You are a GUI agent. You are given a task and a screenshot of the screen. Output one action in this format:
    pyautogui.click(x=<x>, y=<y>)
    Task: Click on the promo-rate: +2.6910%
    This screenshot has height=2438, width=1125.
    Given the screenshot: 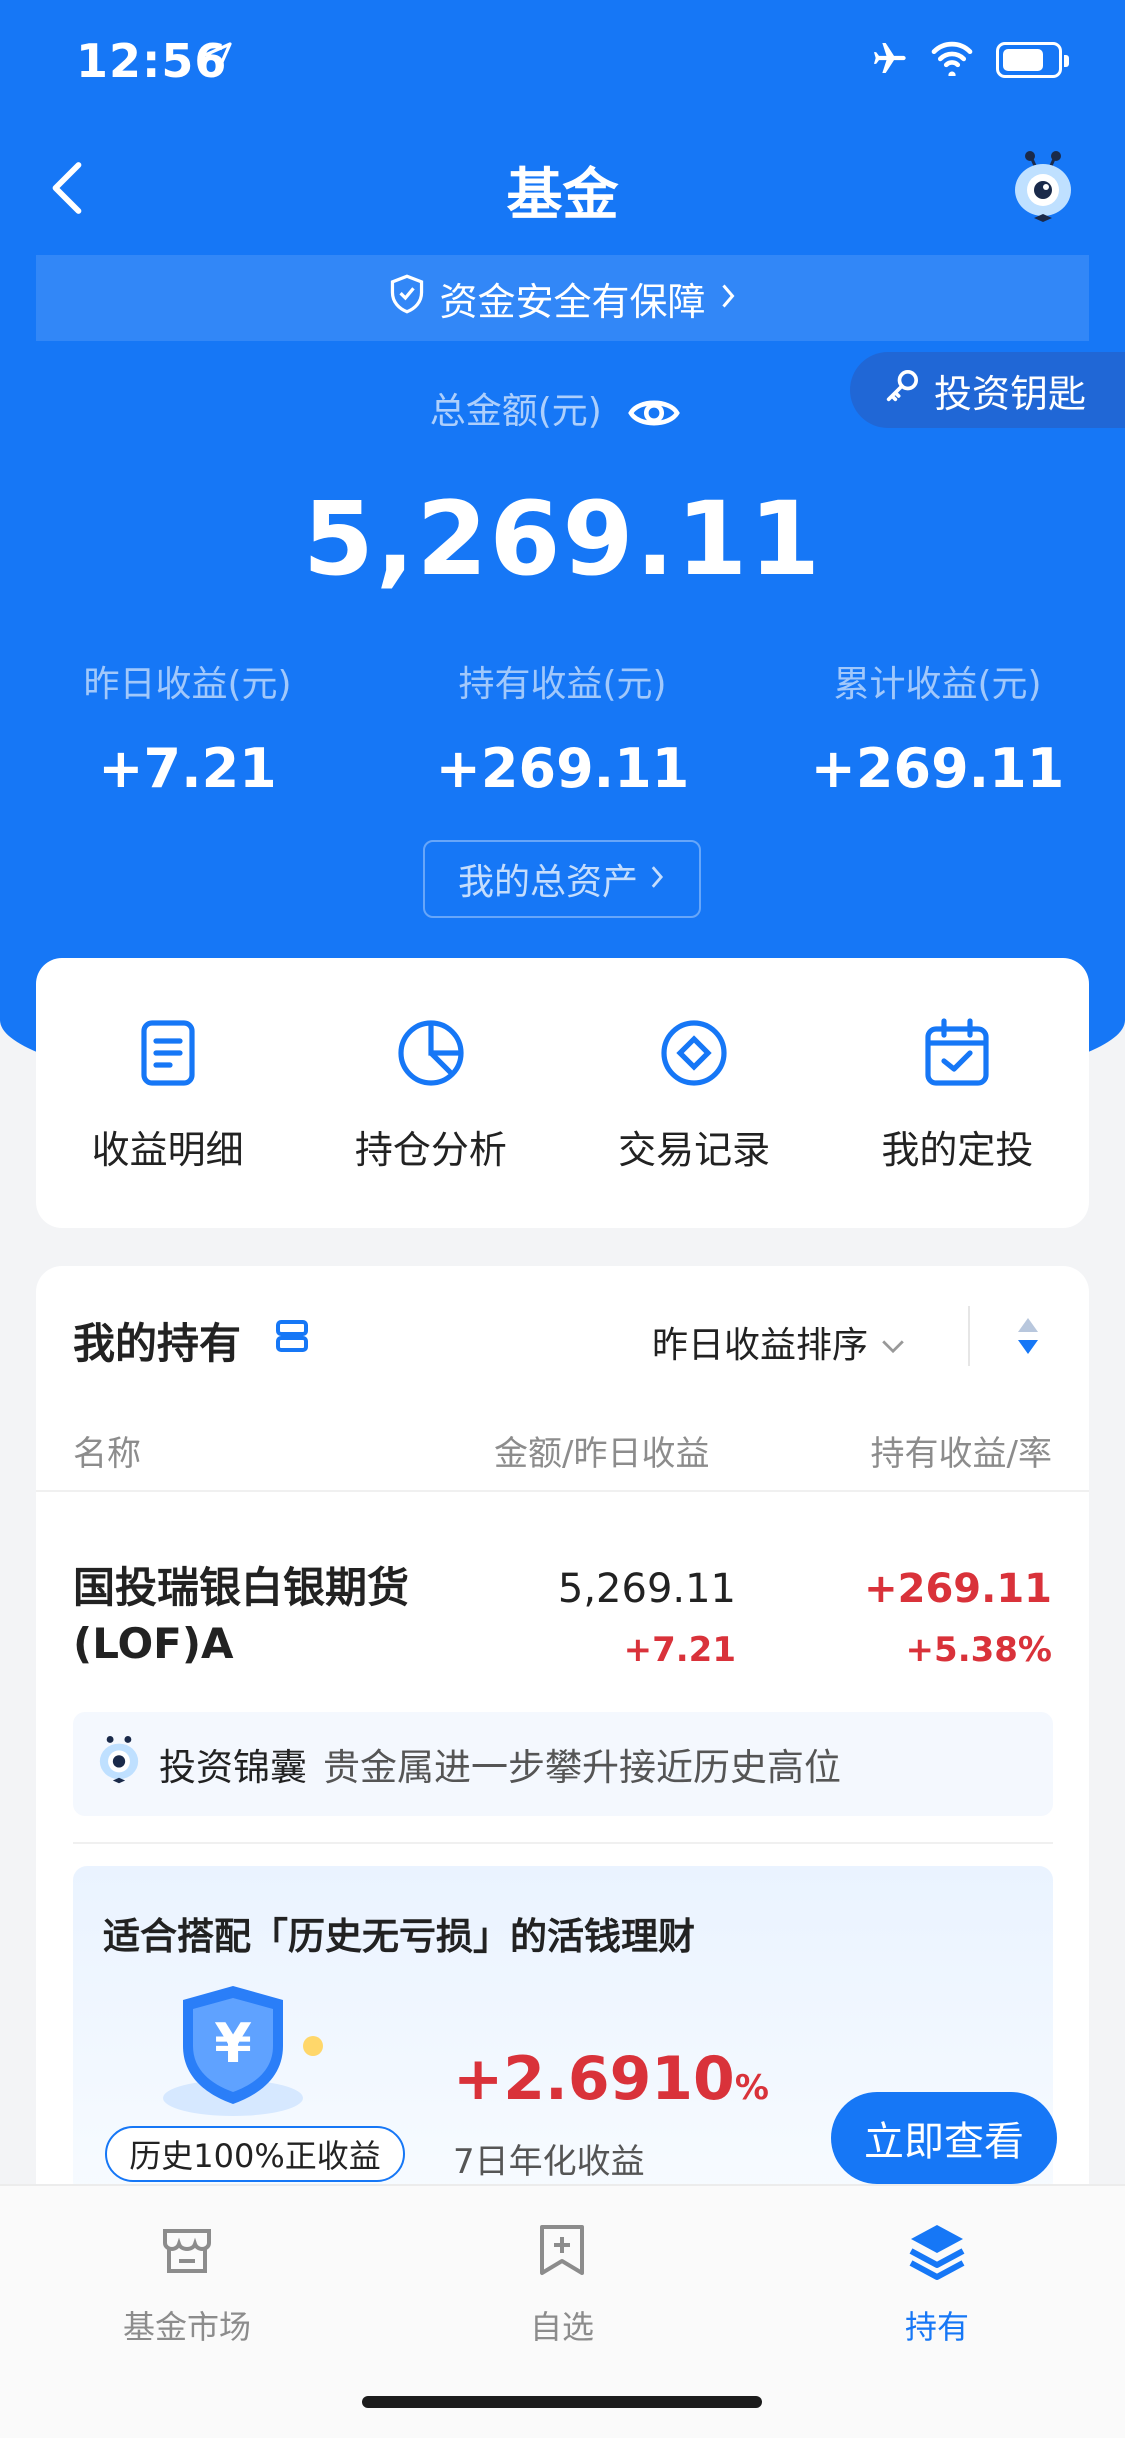 What is the action you would take?
    pyautogui.click(x=611, y=2079)
    